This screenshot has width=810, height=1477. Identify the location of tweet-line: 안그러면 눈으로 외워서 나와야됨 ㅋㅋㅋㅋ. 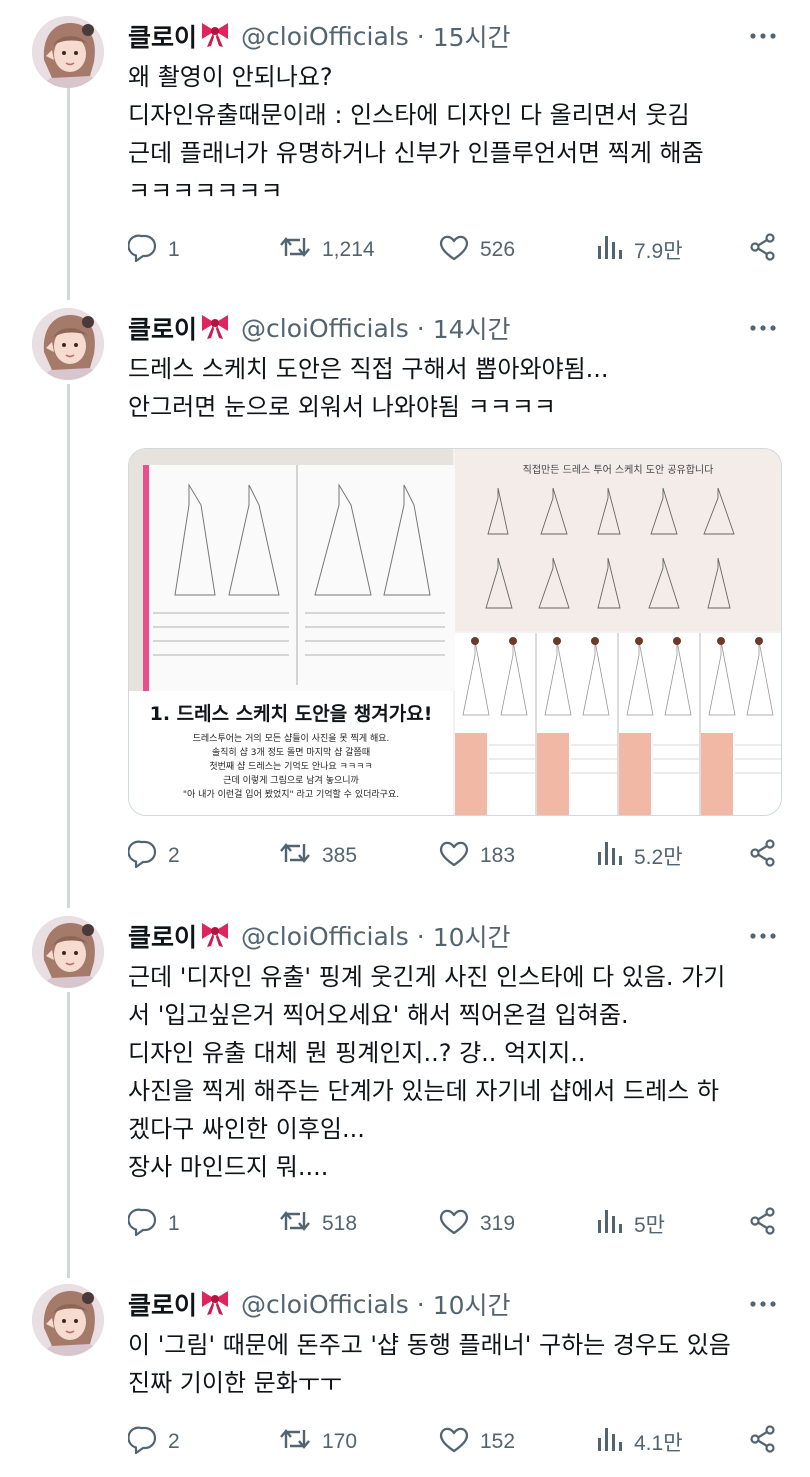
(342, 407).